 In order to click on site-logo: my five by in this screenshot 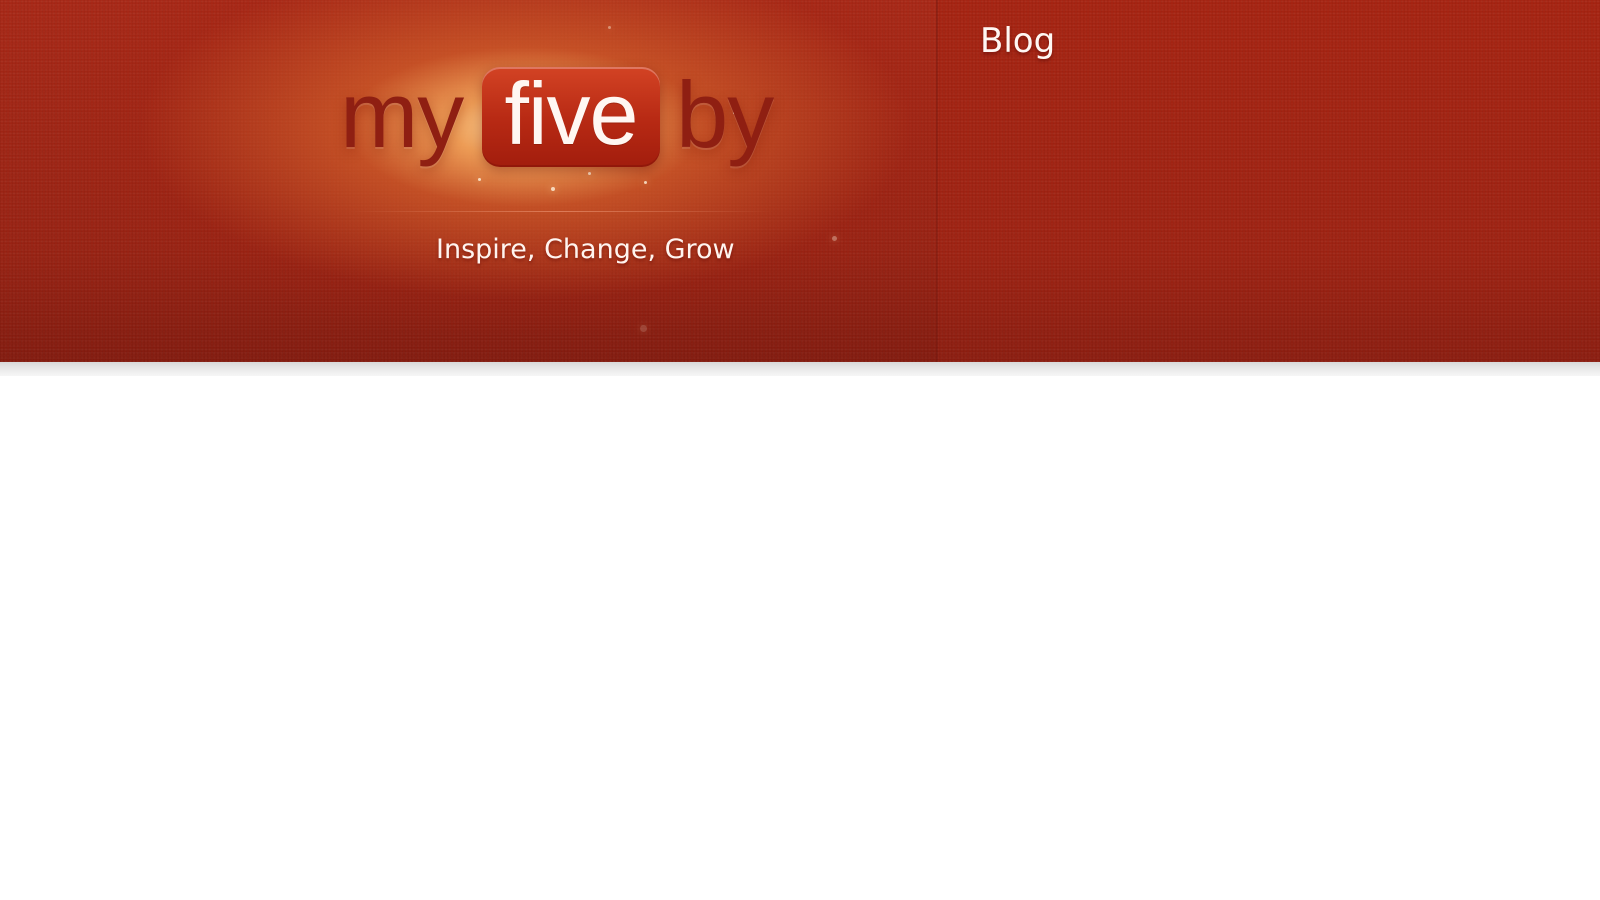, I will do `click(560, 120)`.